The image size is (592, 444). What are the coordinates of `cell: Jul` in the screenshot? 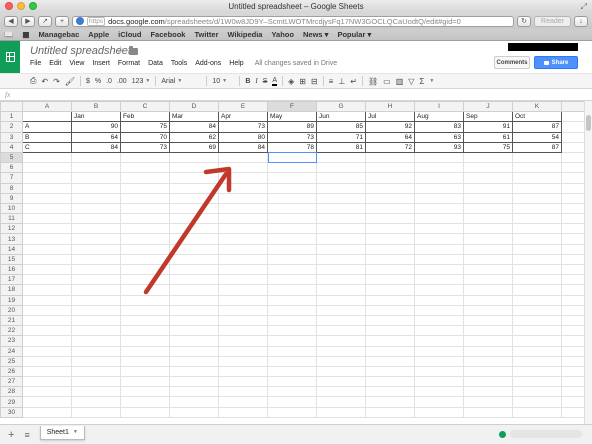 It's located at (390, 117).